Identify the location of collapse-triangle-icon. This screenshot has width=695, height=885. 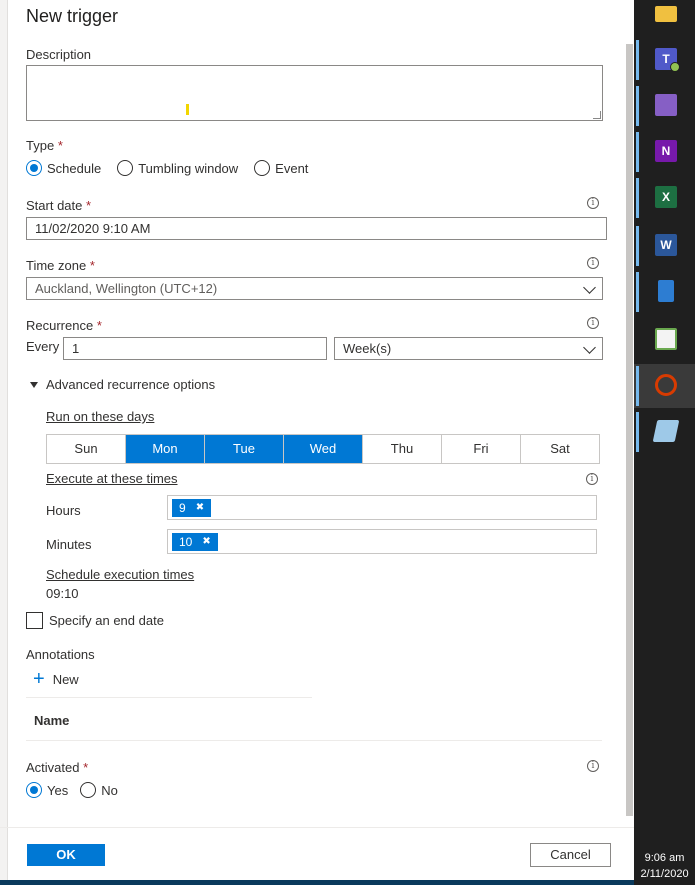
(34, 384).